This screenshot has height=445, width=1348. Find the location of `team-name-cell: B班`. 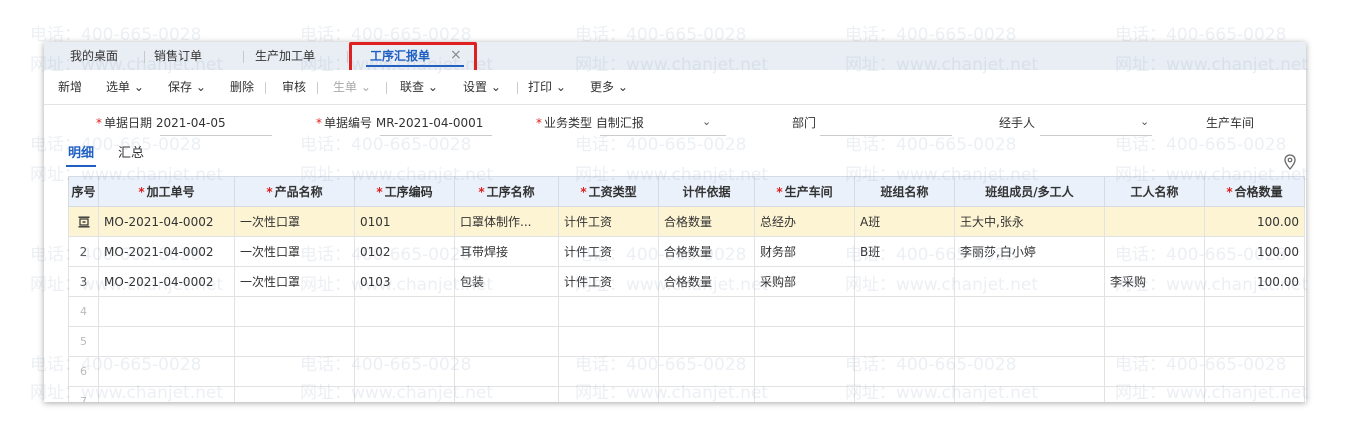

team-name-cell: B班 is located at coordinates (904, 251).